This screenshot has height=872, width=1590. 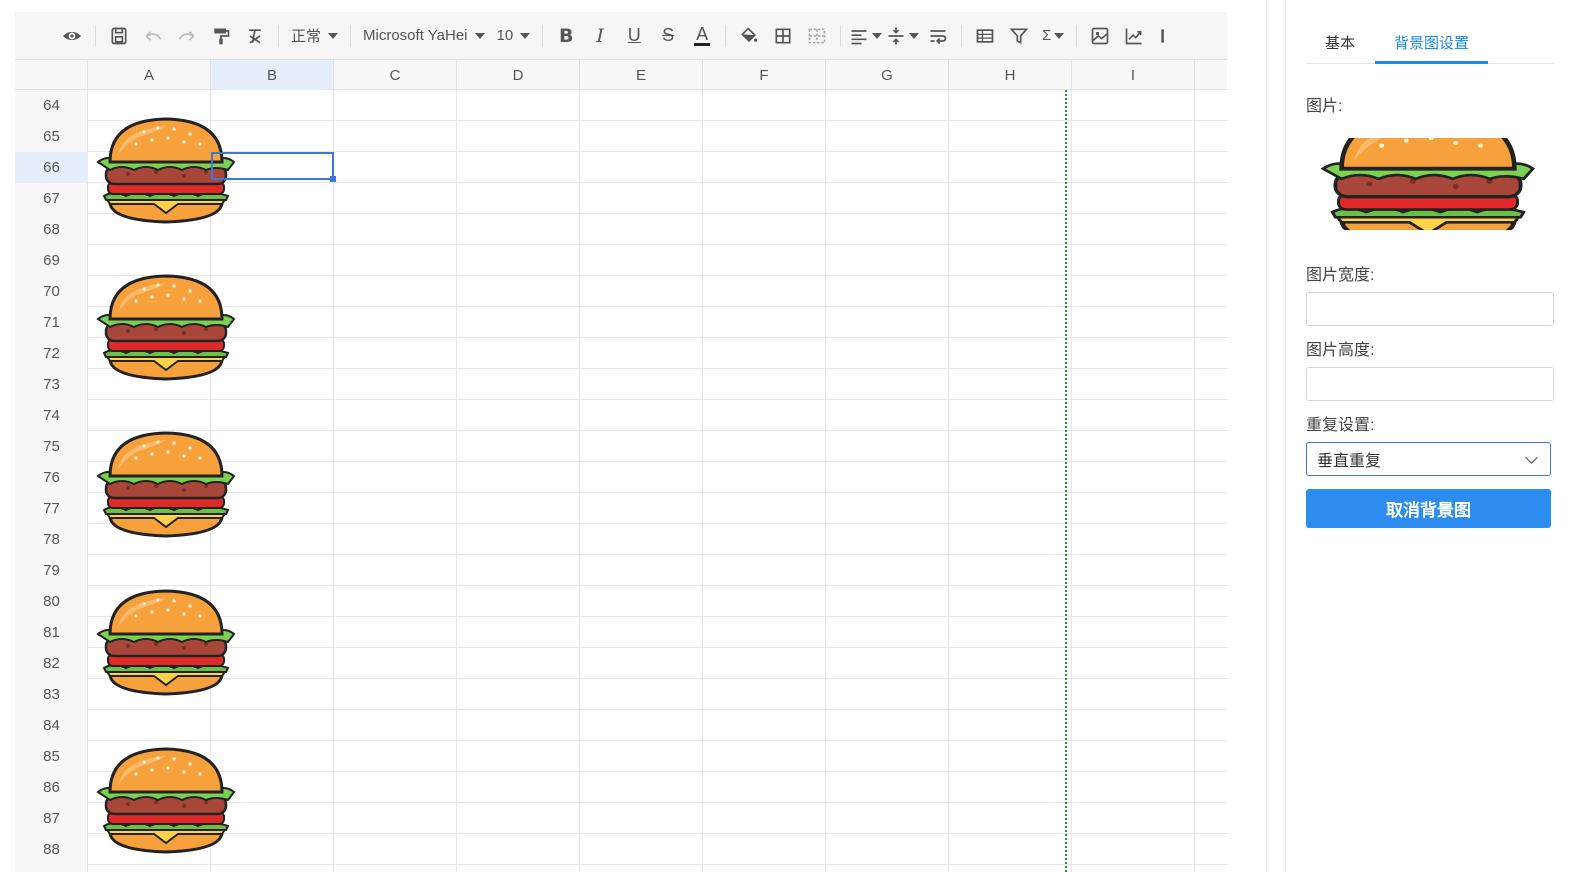 I want to click on row-header-item: 64, so click(x=51, y=105).